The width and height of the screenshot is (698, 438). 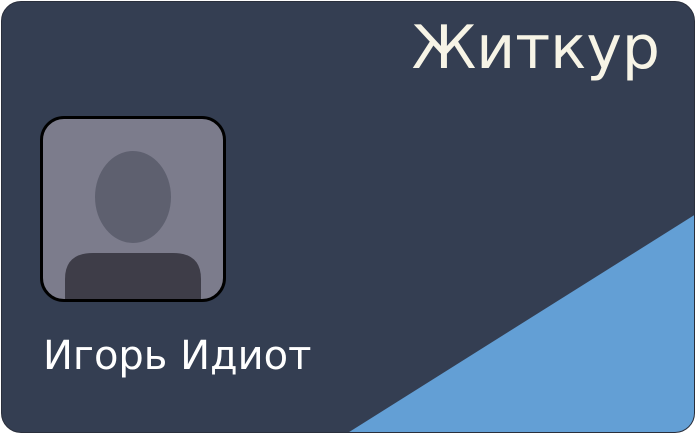 What do you see at coordinates (177, 356) in the screenshot?
I see `holder-name: Игорь Идиот` at bounding box center [177, 356].